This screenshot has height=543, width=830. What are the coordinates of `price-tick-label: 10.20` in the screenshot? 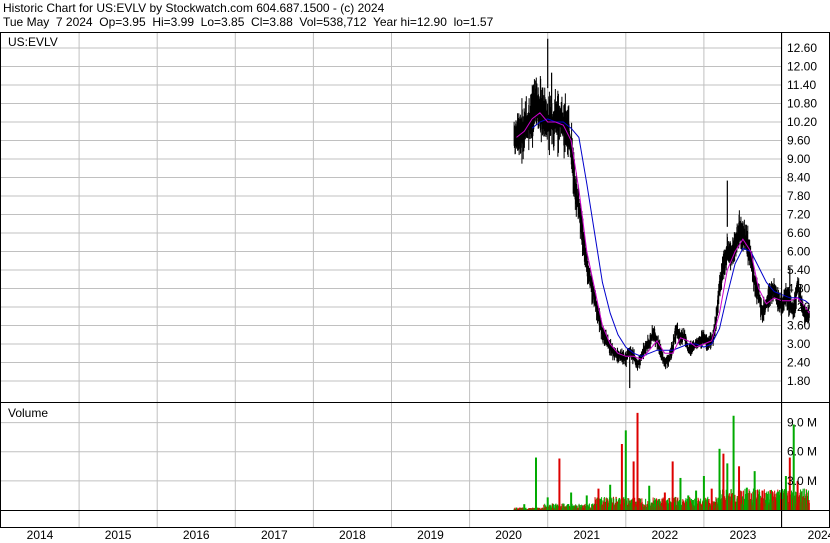 It's located at (802, 122).